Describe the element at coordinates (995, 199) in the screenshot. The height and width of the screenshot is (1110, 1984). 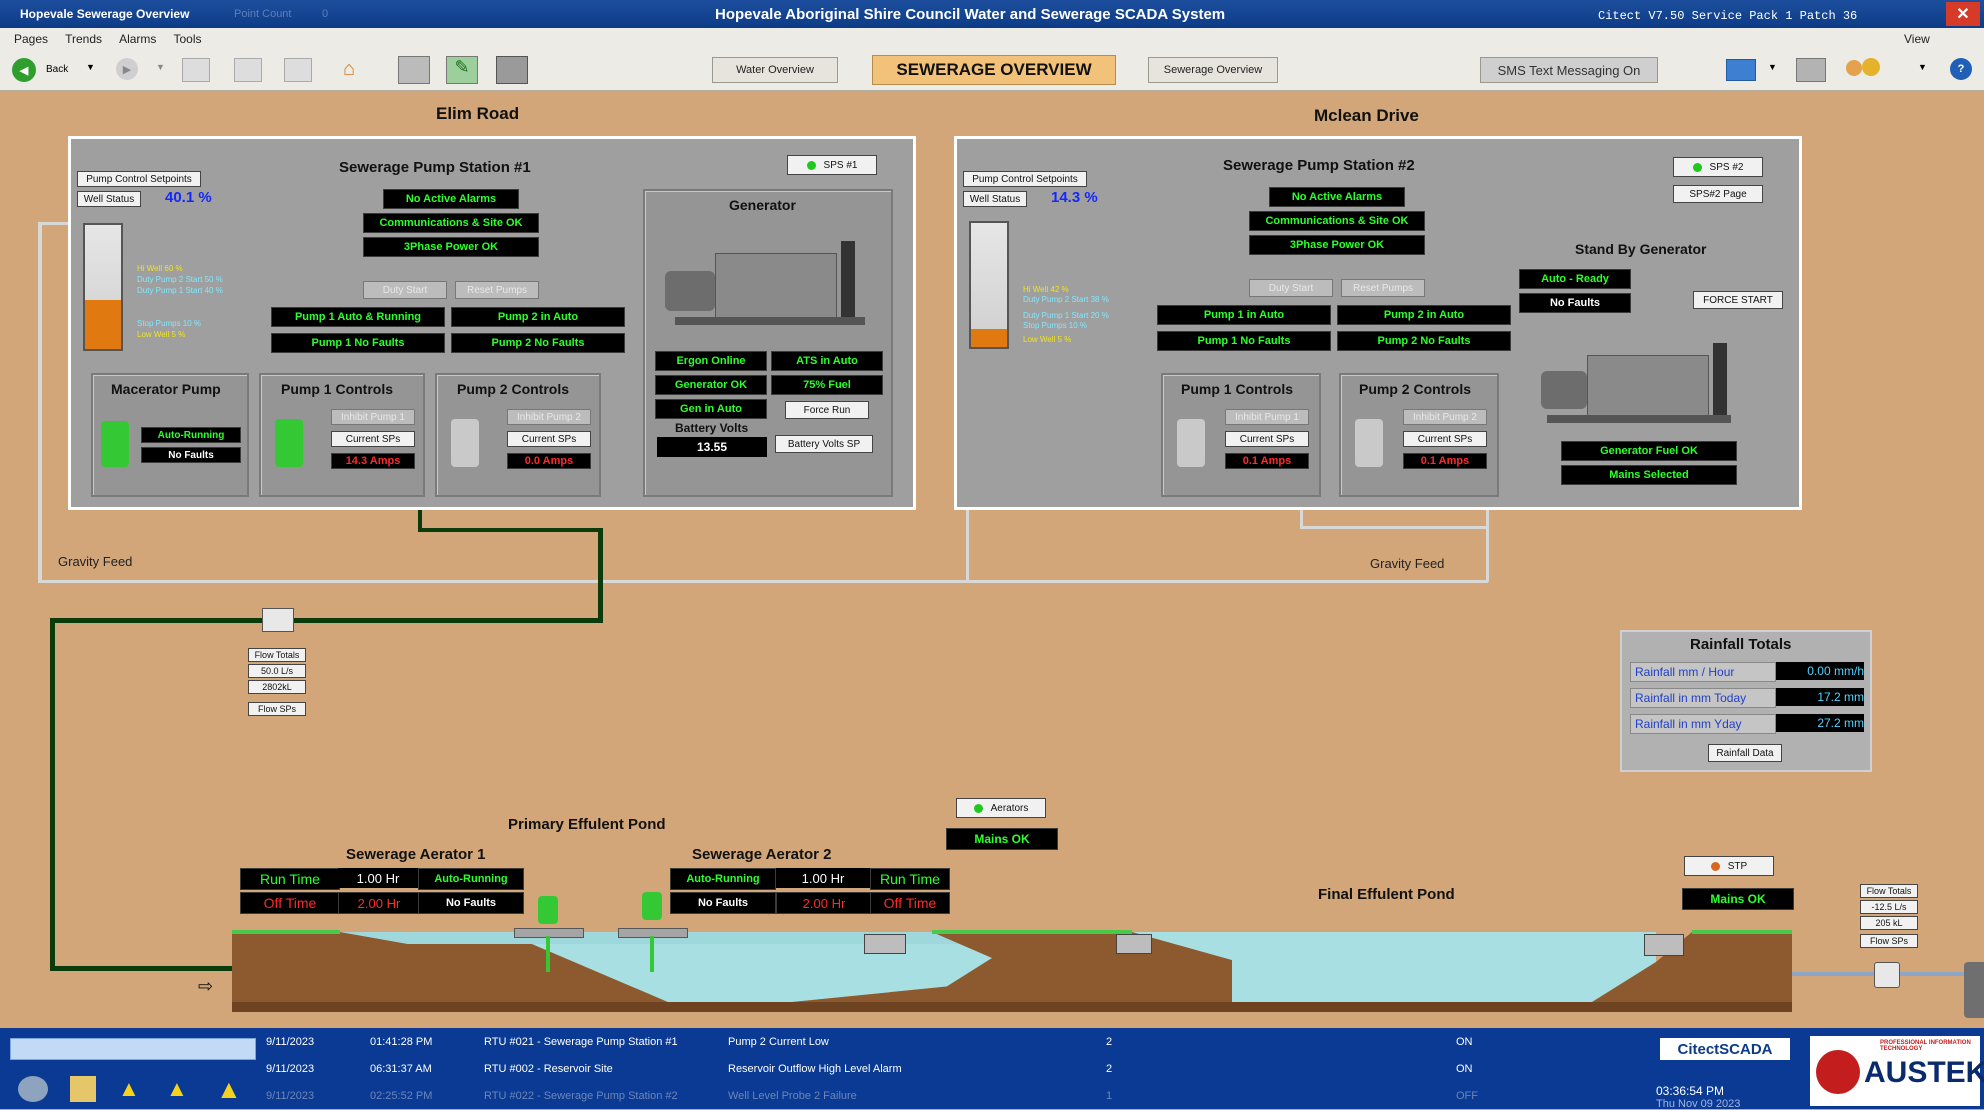
I see `mclean-well-status-button: Well Status` at that location.